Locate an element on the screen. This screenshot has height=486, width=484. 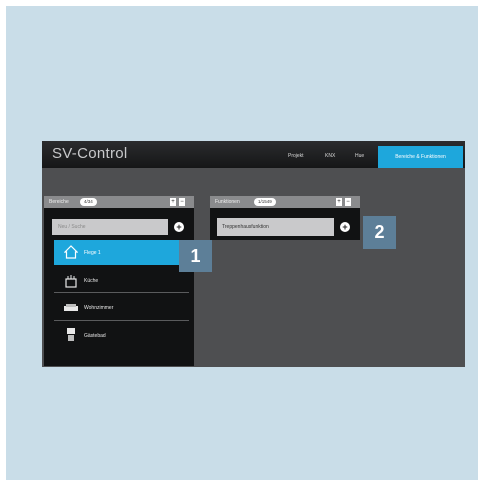
list-item-label: Küche is located at coordinates (91, 281).